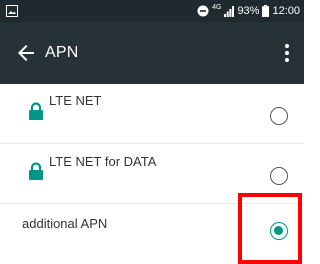 The width and height of the screenshot is (320, 264). I want to click on more-options-icon, so click(287, 53).